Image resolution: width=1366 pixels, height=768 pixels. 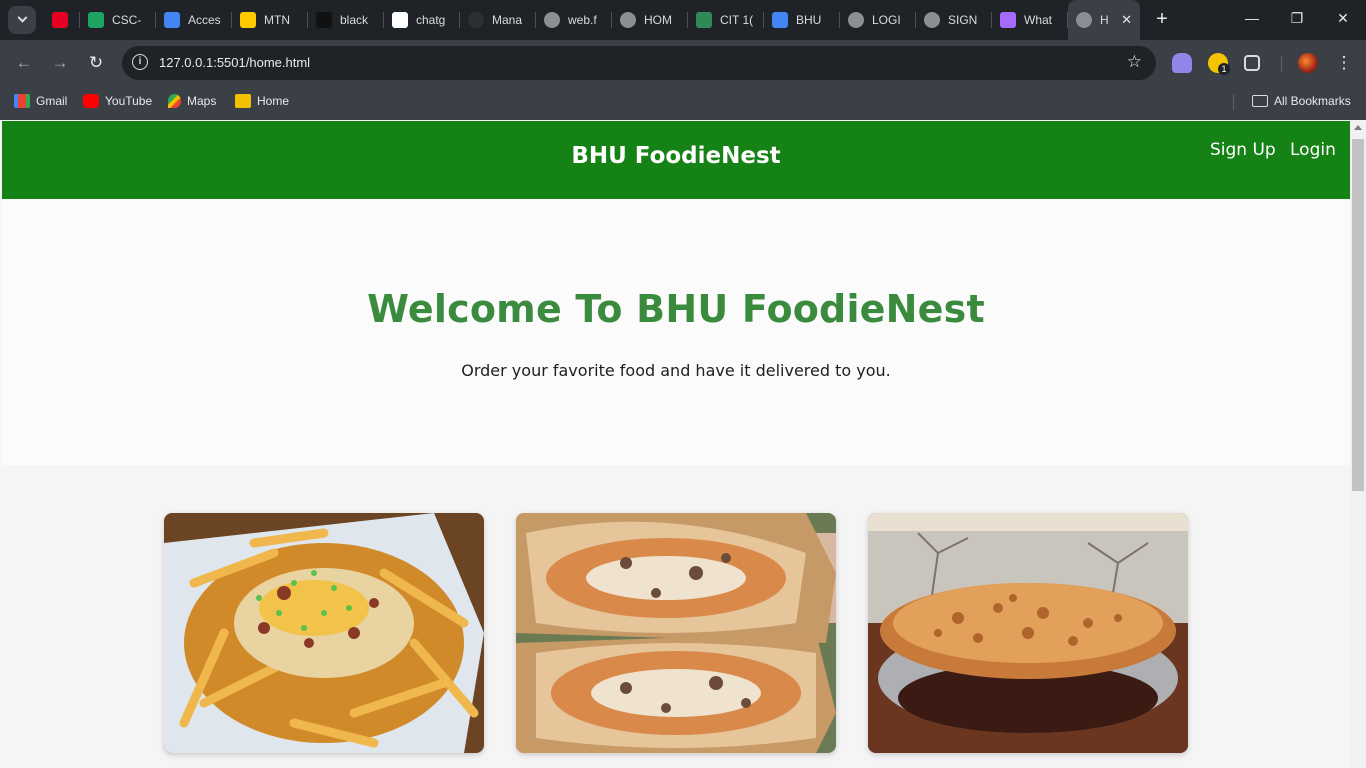 I want to click on browser-tab: chatg, so click(x=422, y=20).